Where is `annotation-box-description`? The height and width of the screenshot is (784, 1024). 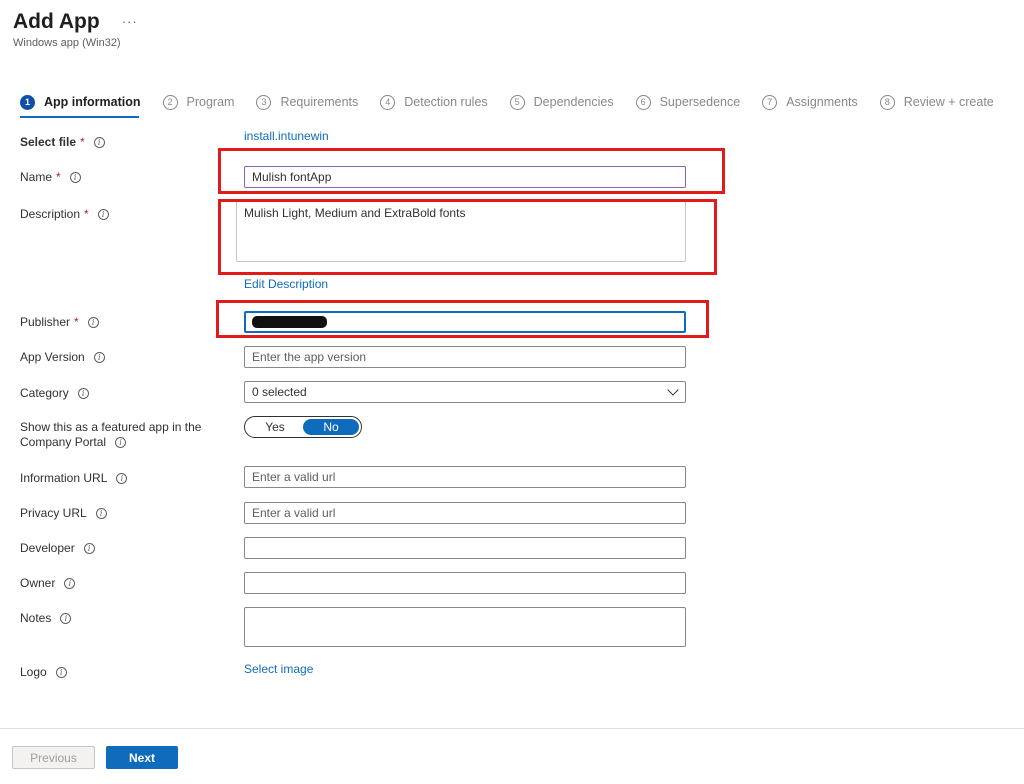
annotation-box-description is located at coordinates (467, 237).